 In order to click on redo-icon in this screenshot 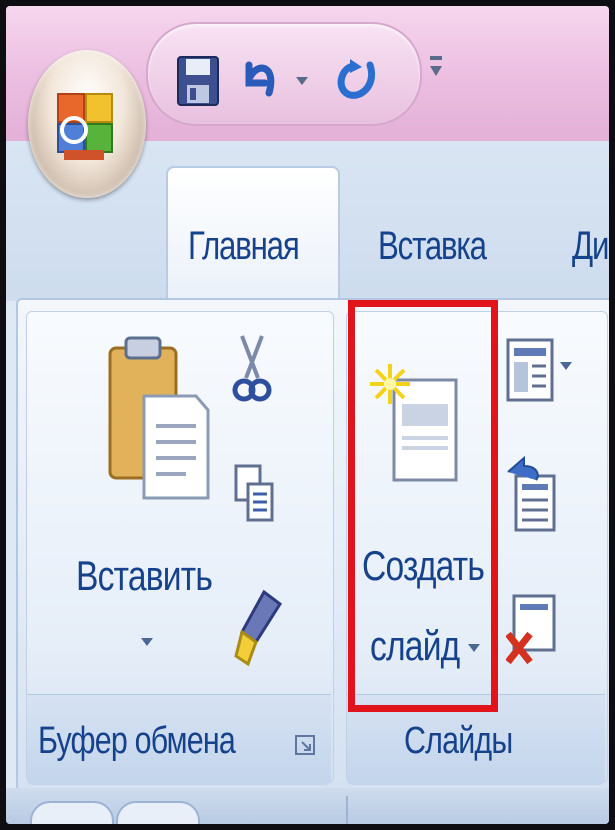, I will do `click(356, 79)`.